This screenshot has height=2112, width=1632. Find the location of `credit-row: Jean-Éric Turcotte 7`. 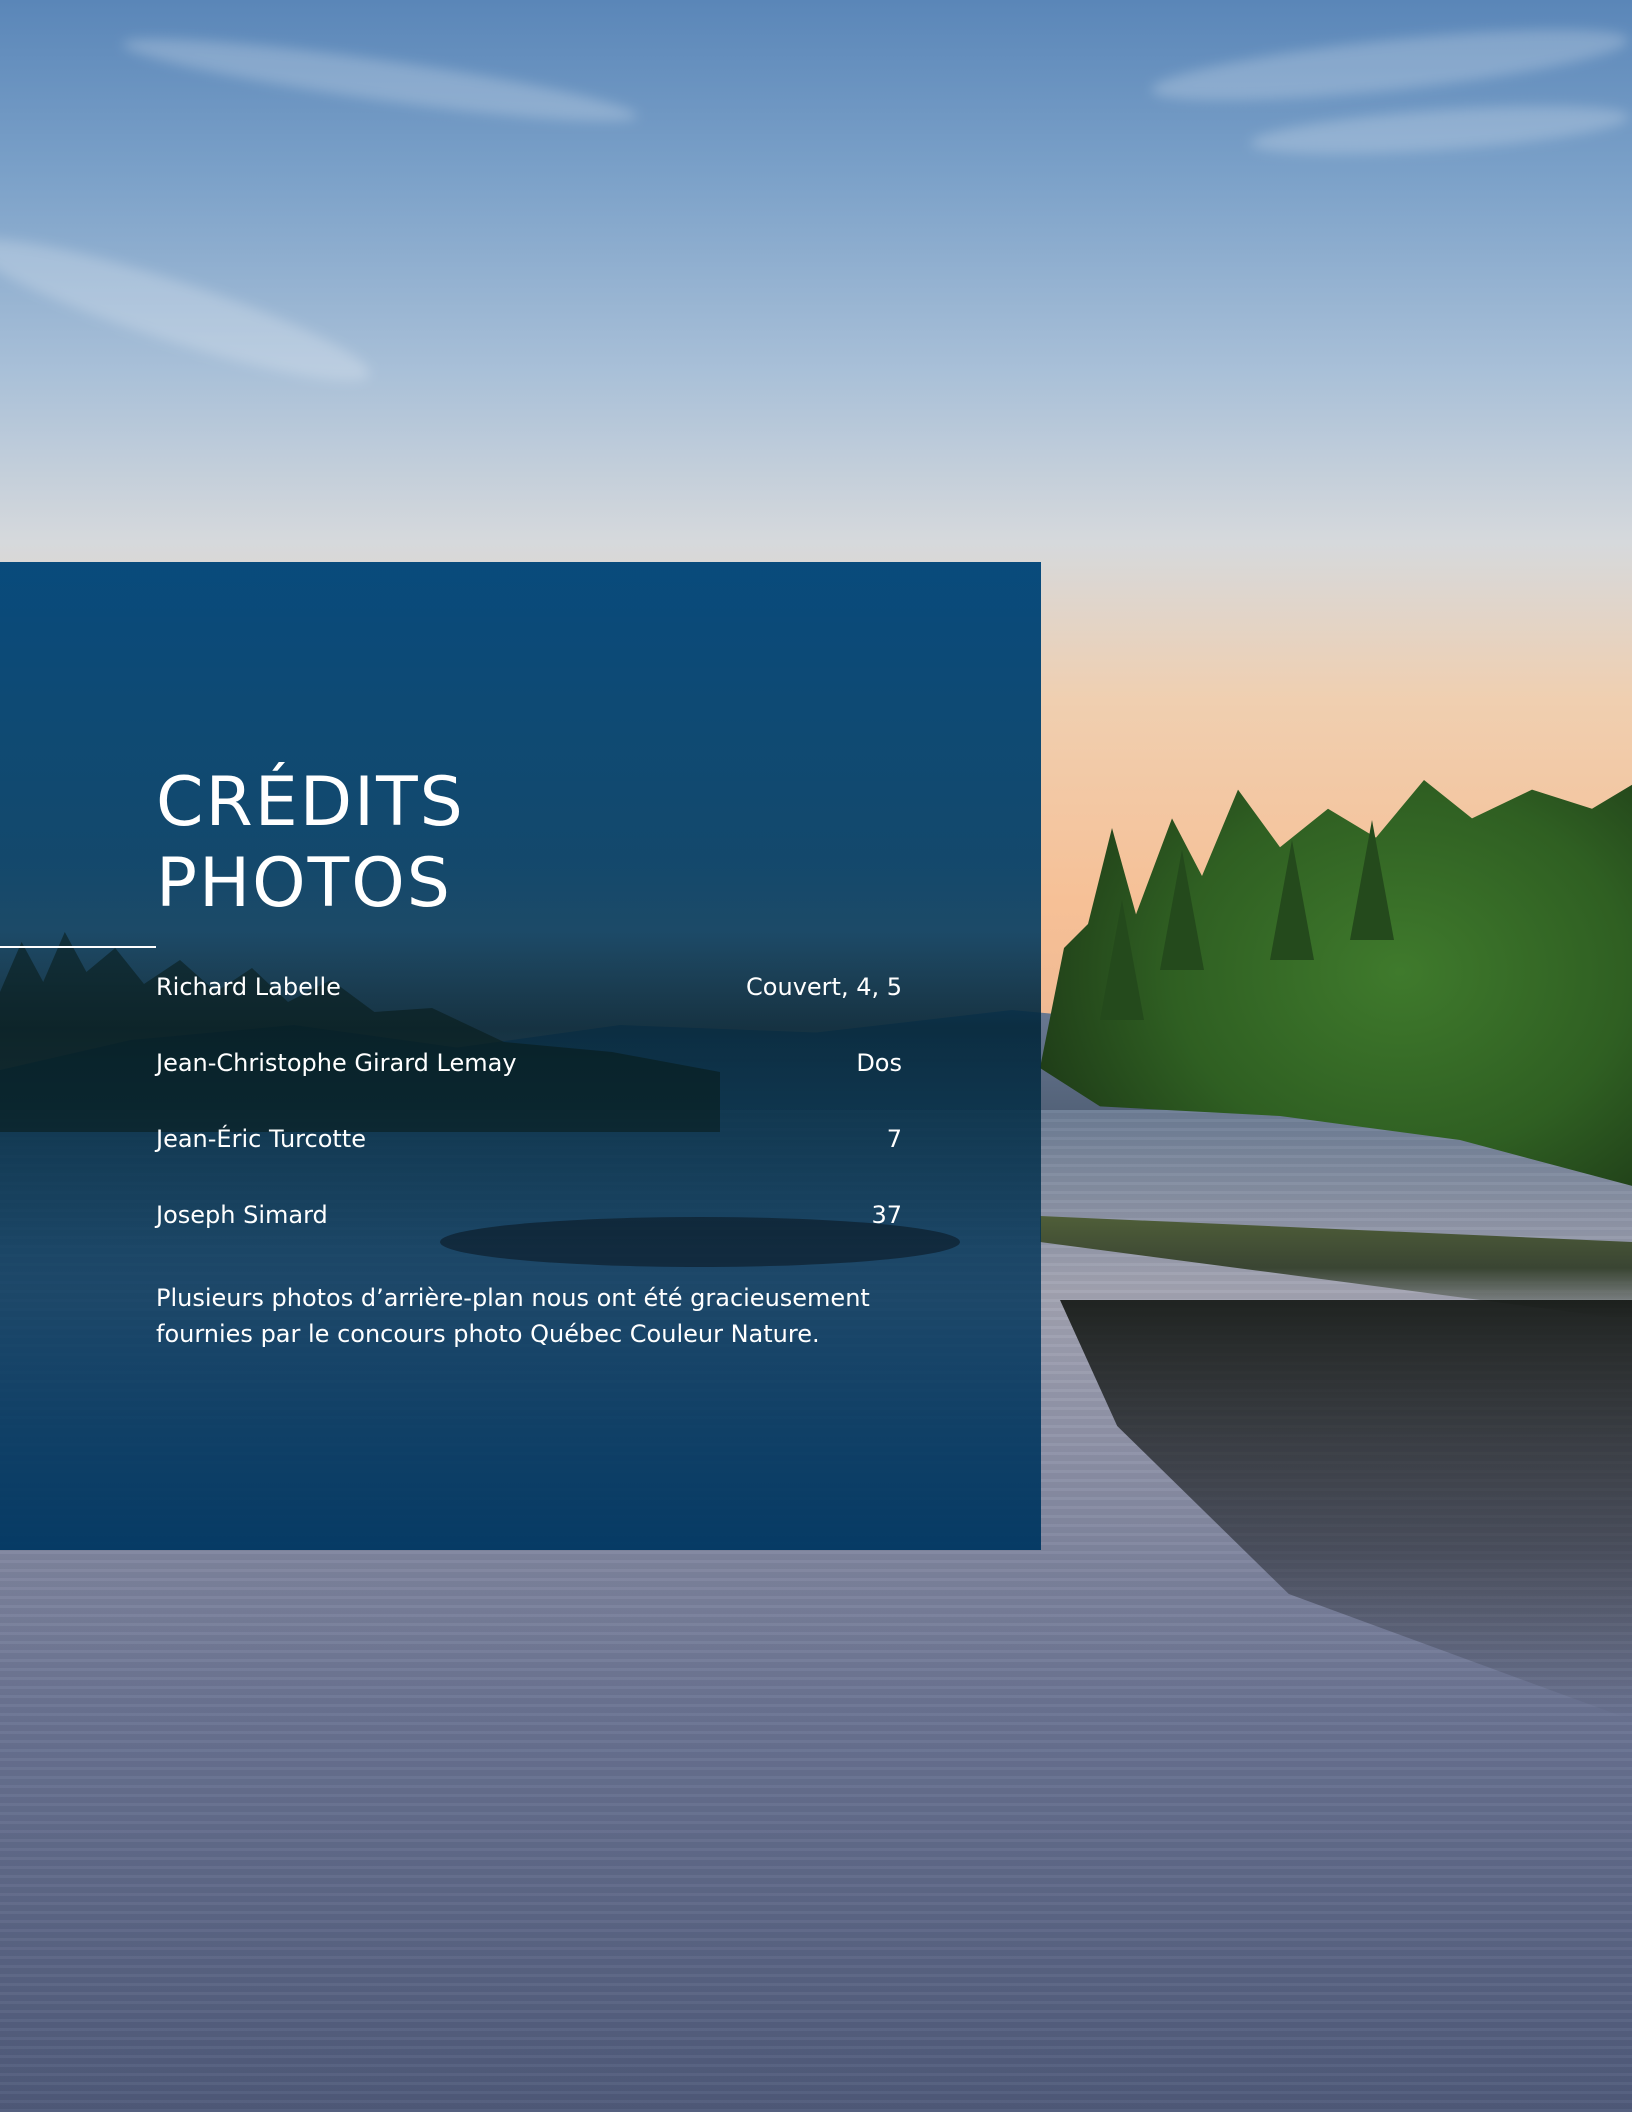

credit-row: Jean-Éric Turcotte 7 is located at coordinates (529, 1139).